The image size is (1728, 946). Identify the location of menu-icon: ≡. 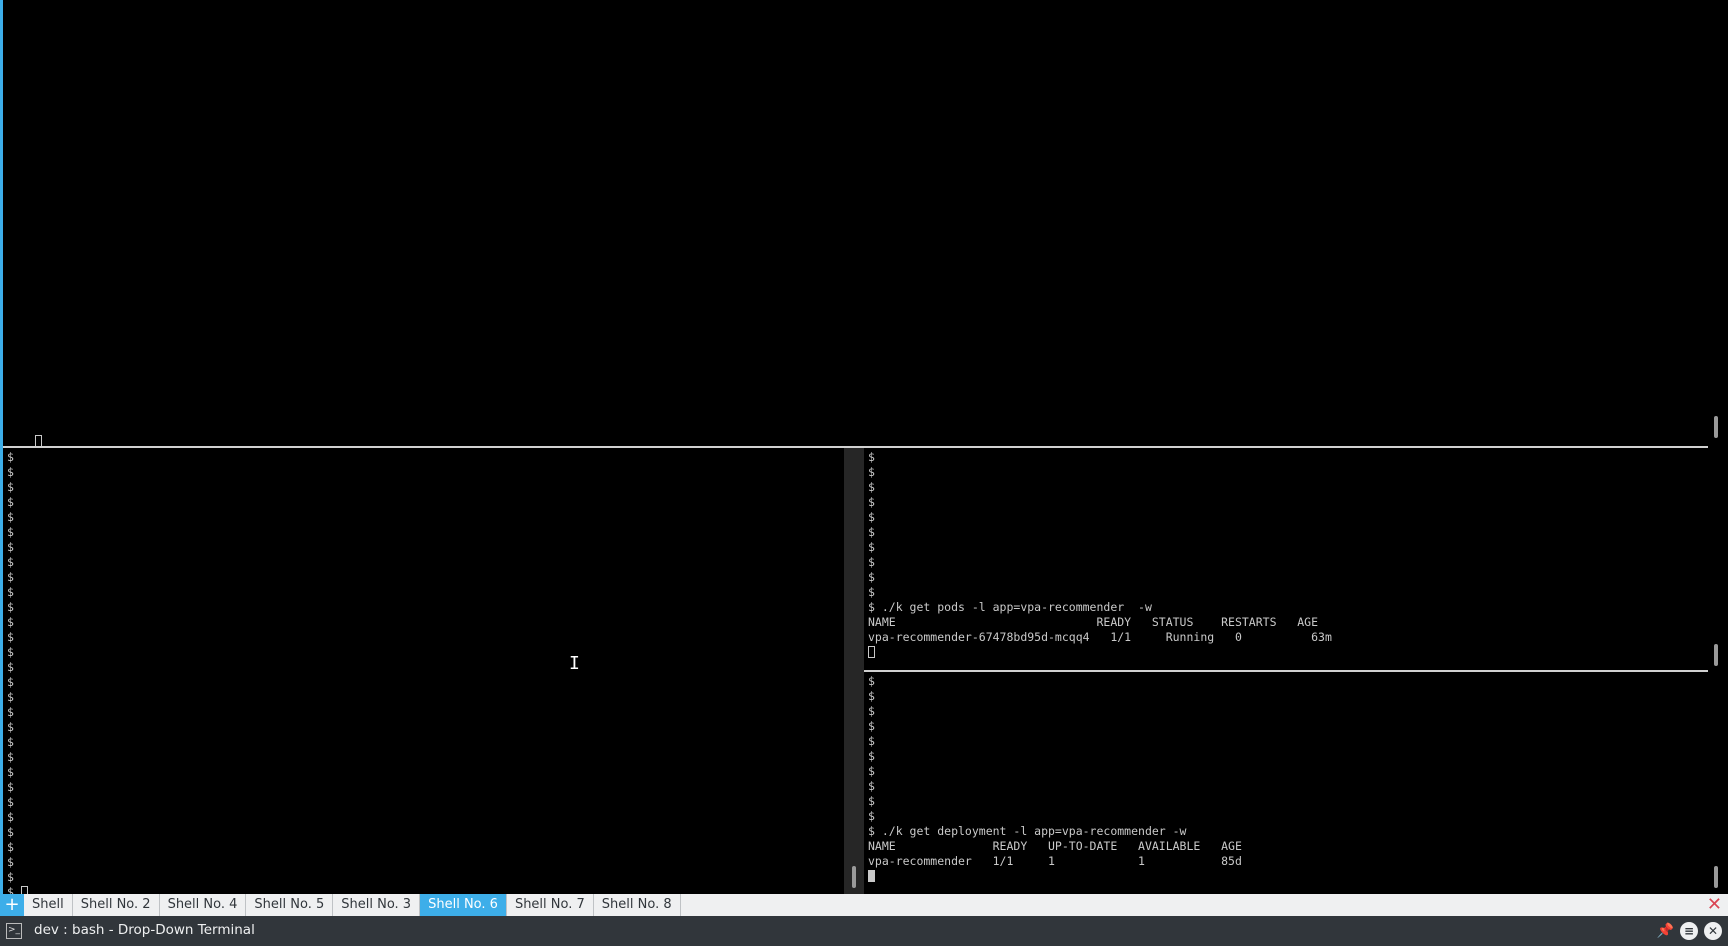
(1689, 931).